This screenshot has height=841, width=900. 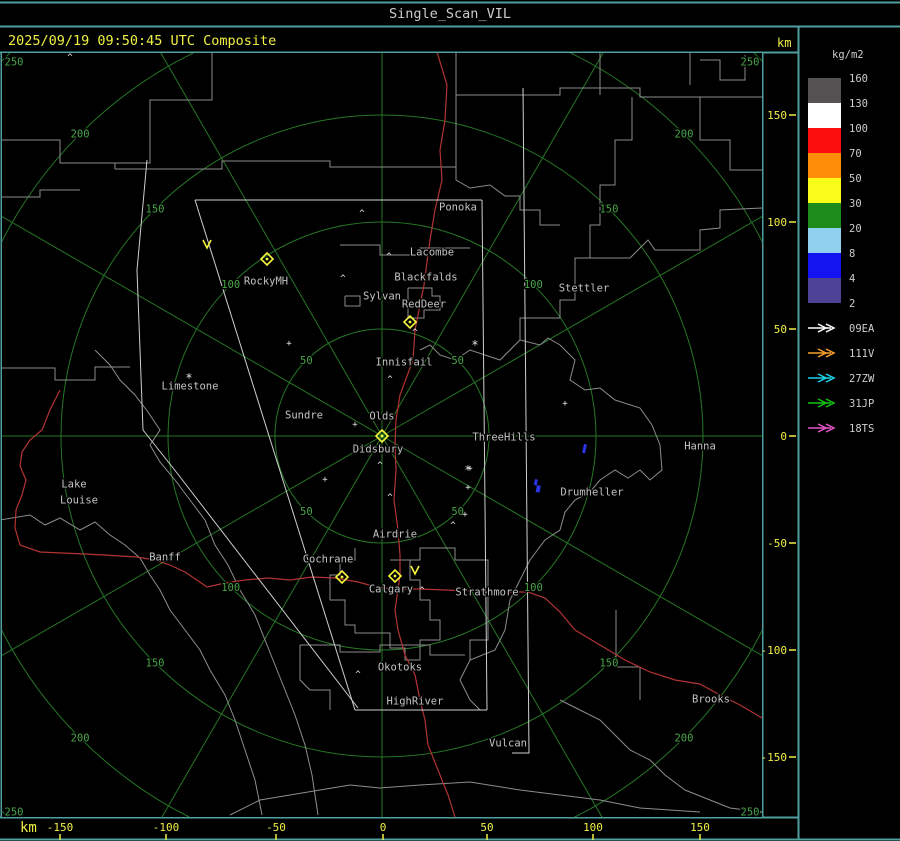 I want to click on city-label-brooks: Brooks, so click(x=711, y=700).